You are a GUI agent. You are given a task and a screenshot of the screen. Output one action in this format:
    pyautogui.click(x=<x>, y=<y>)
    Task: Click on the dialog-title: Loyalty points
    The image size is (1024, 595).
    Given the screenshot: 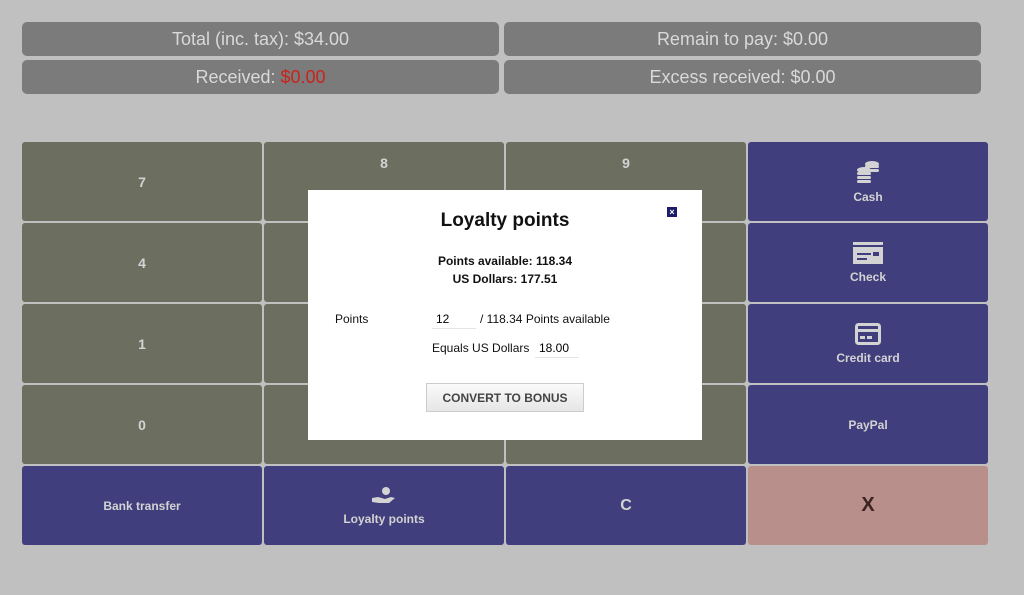 What is the action you would take?
    pyautogui.click(x=505, y=220)
    